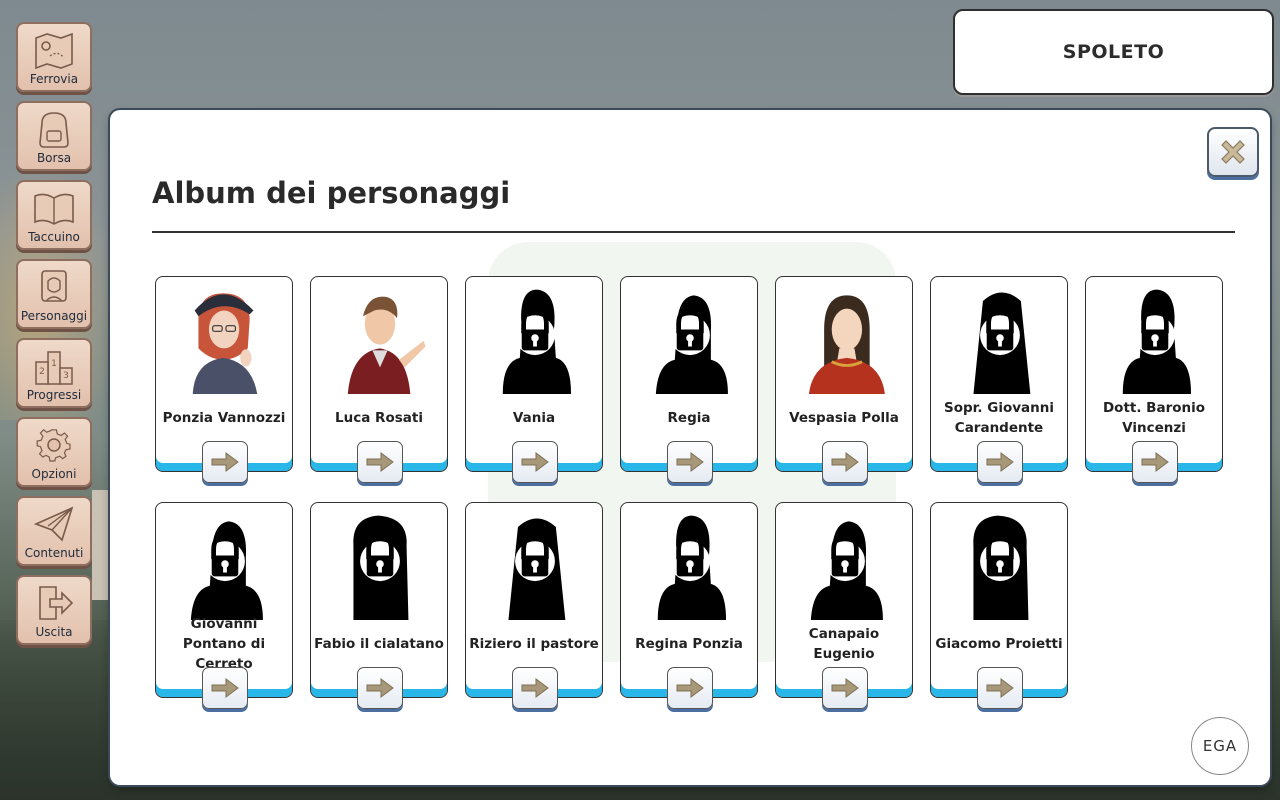  What do you see at coordinates (54, 364) in the screenshot?
I see `svg-text: 1` at bounding box center [54, 364].